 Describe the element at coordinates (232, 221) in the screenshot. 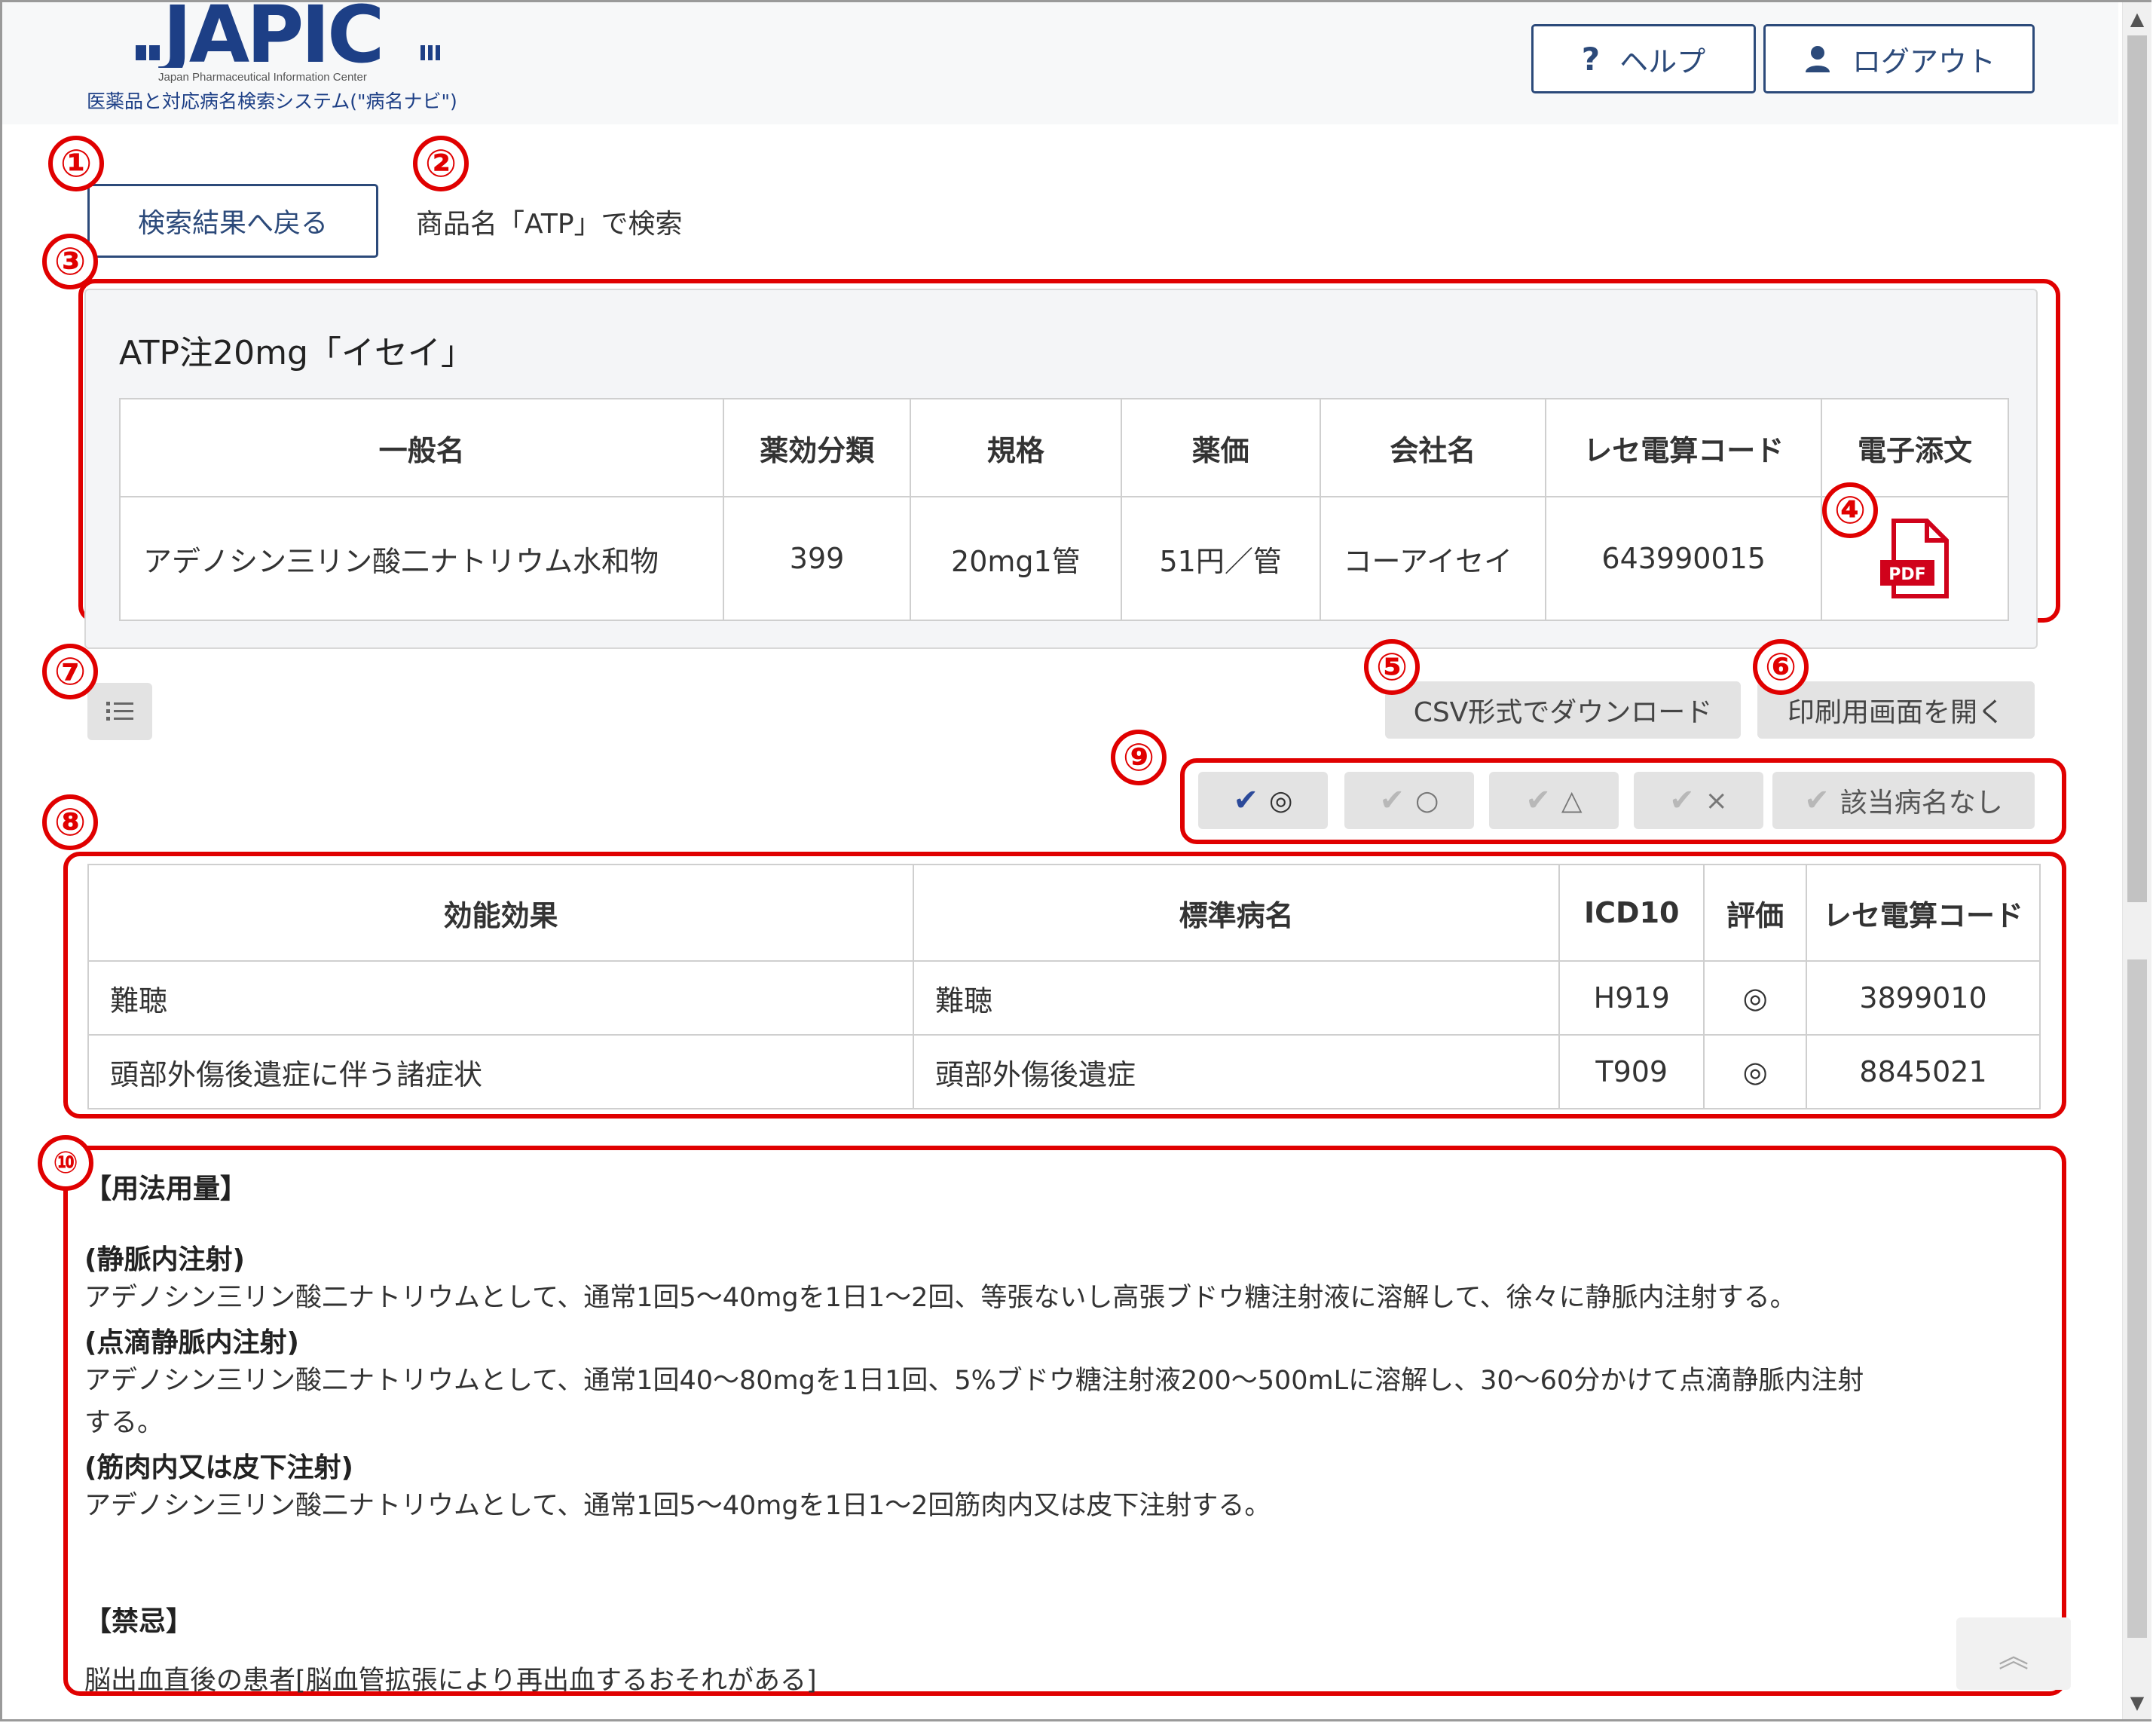

I see `back-to-results-button: 検索結果へ戻る` at that location.